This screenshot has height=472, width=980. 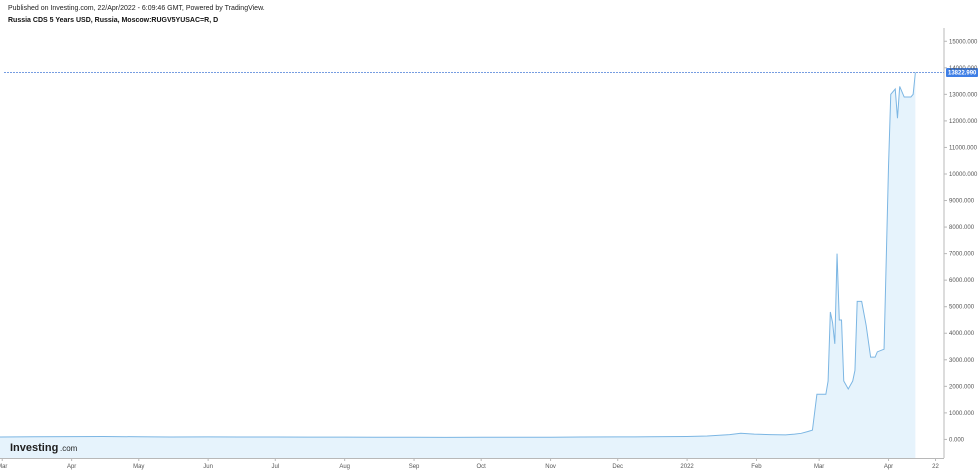 What do you see at coordinates (69, 448) in the screenshot?
I see `logo-suffix: .com` at bounding box center [69, 448].